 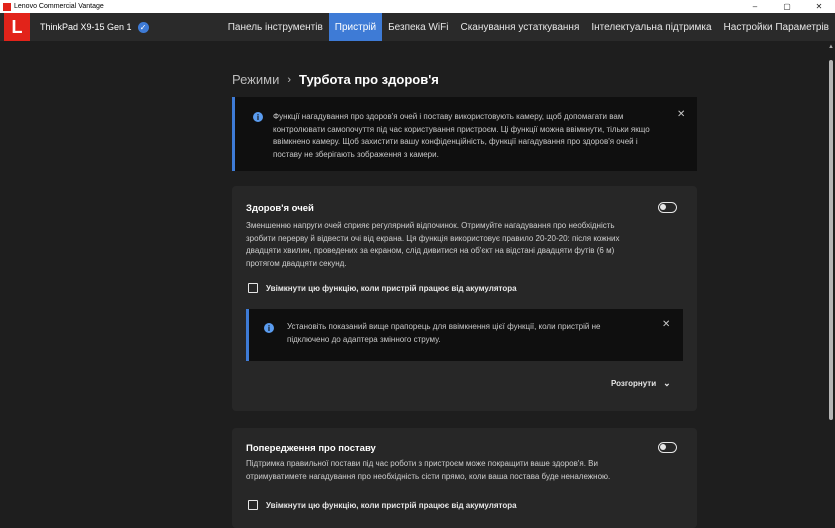 What do you see at coordinates (255, 79) in the screenshot?
I see `breadcrumb-modes-link: Режими` at bounding box center [255, 79].